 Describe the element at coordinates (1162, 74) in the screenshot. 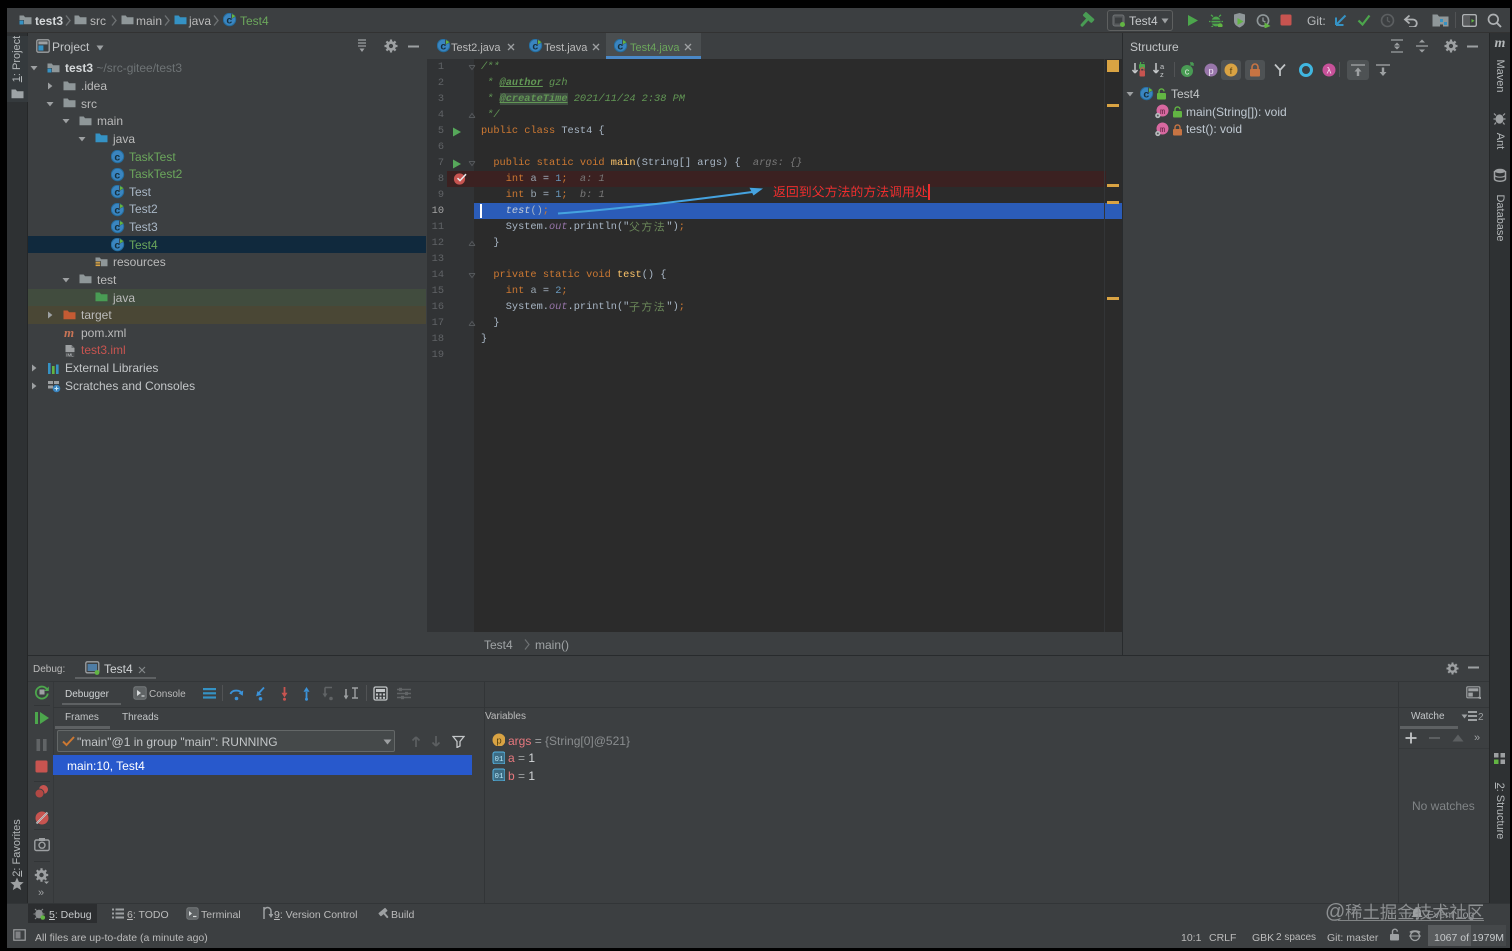

I see `svg-text: z` at that location.